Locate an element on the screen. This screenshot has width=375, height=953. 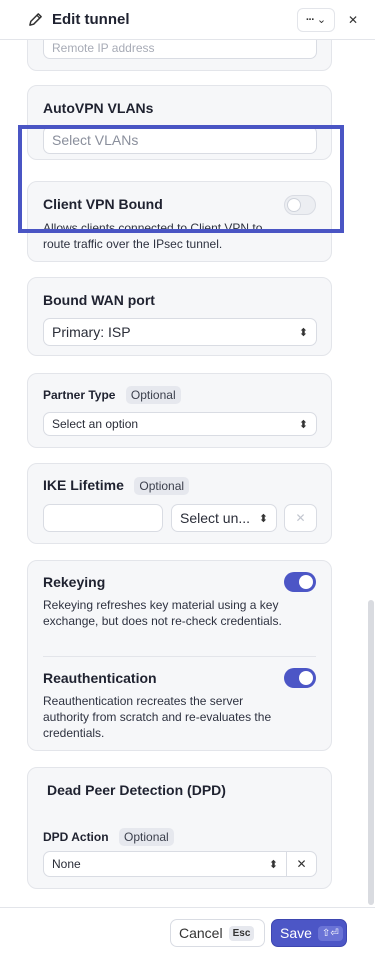
save-button: Save ⇧⏎ is located at coordinates (309, 933).